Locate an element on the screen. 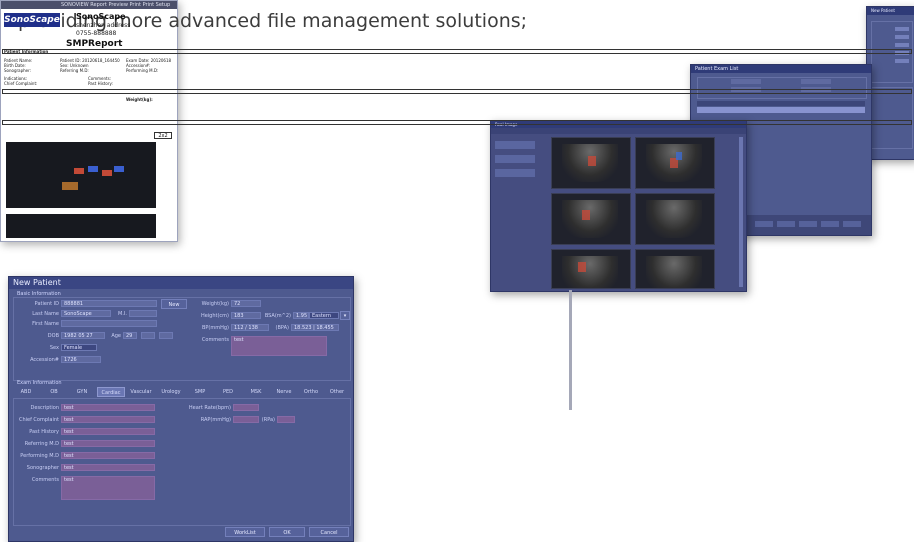 The width and height of the screenshot is (914, 542). past-history-field: test is located at coordinates (108, 431).